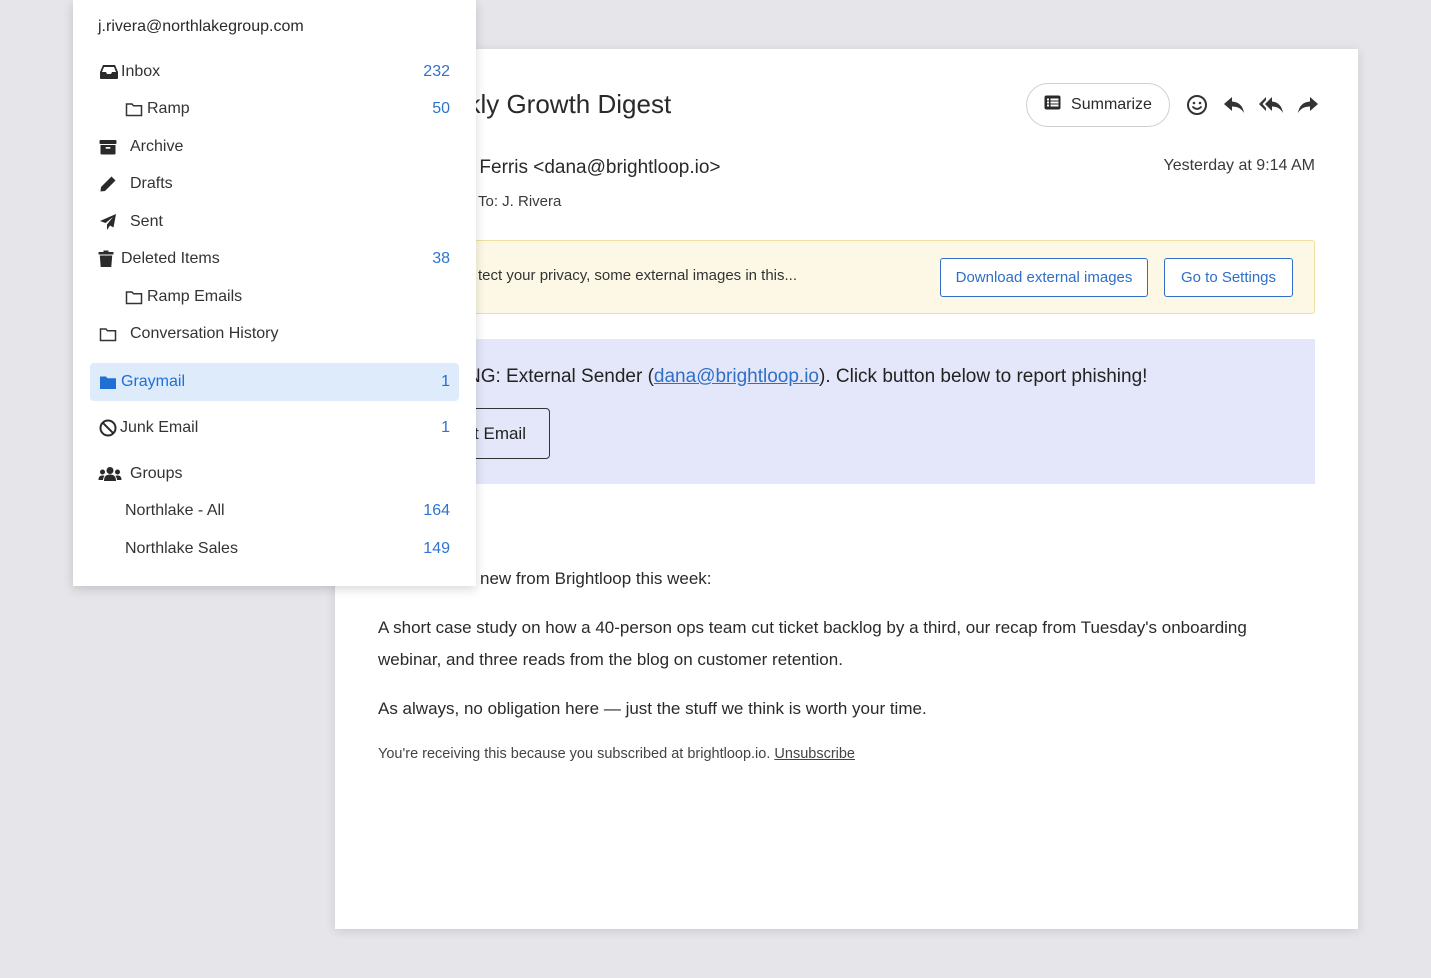 This screenshot has height=978, width=1431. Describe the element at coordinates (596, 578) in the screenshot. I see `email-body-intro: new from Brightloop this week:` at that location.